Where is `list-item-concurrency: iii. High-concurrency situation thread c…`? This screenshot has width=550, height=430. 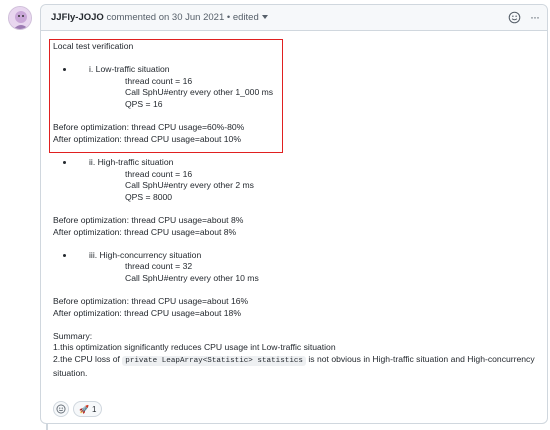
list-item-concurrency: iii. High-concurrency situation thread c… is located at coordinates (298, 267).